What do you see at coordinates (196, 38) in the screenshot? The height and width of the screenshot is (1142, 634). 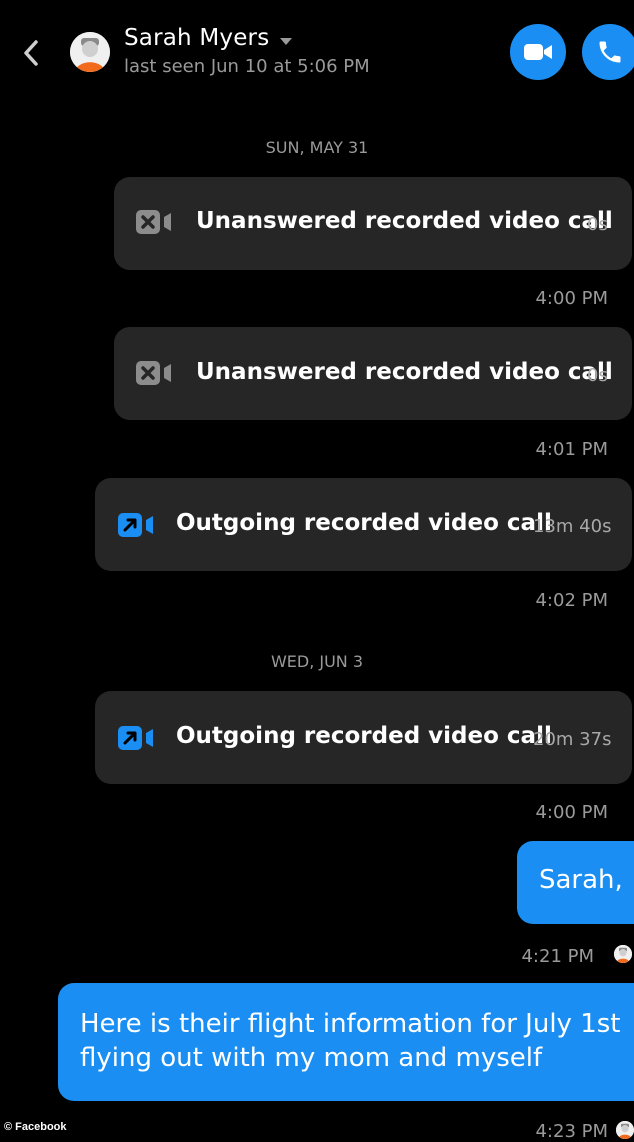 I see `contact-name: Sarah Myers` at bounding box center [196, 38].